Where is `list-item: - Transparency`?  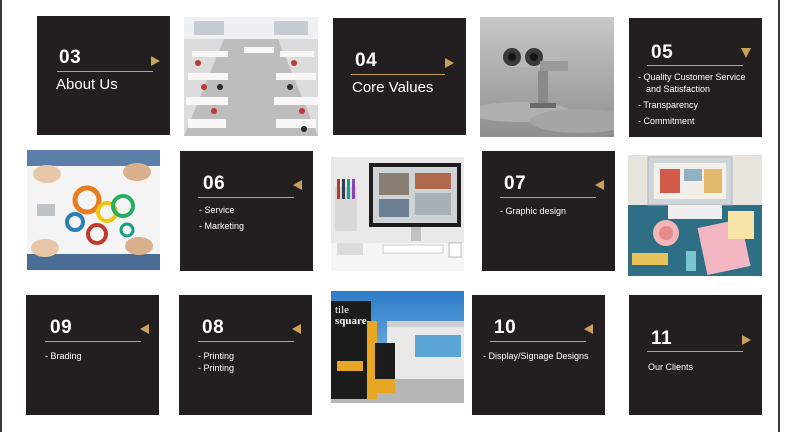 list-item: - Transparency is located at coordinates (668, 105).